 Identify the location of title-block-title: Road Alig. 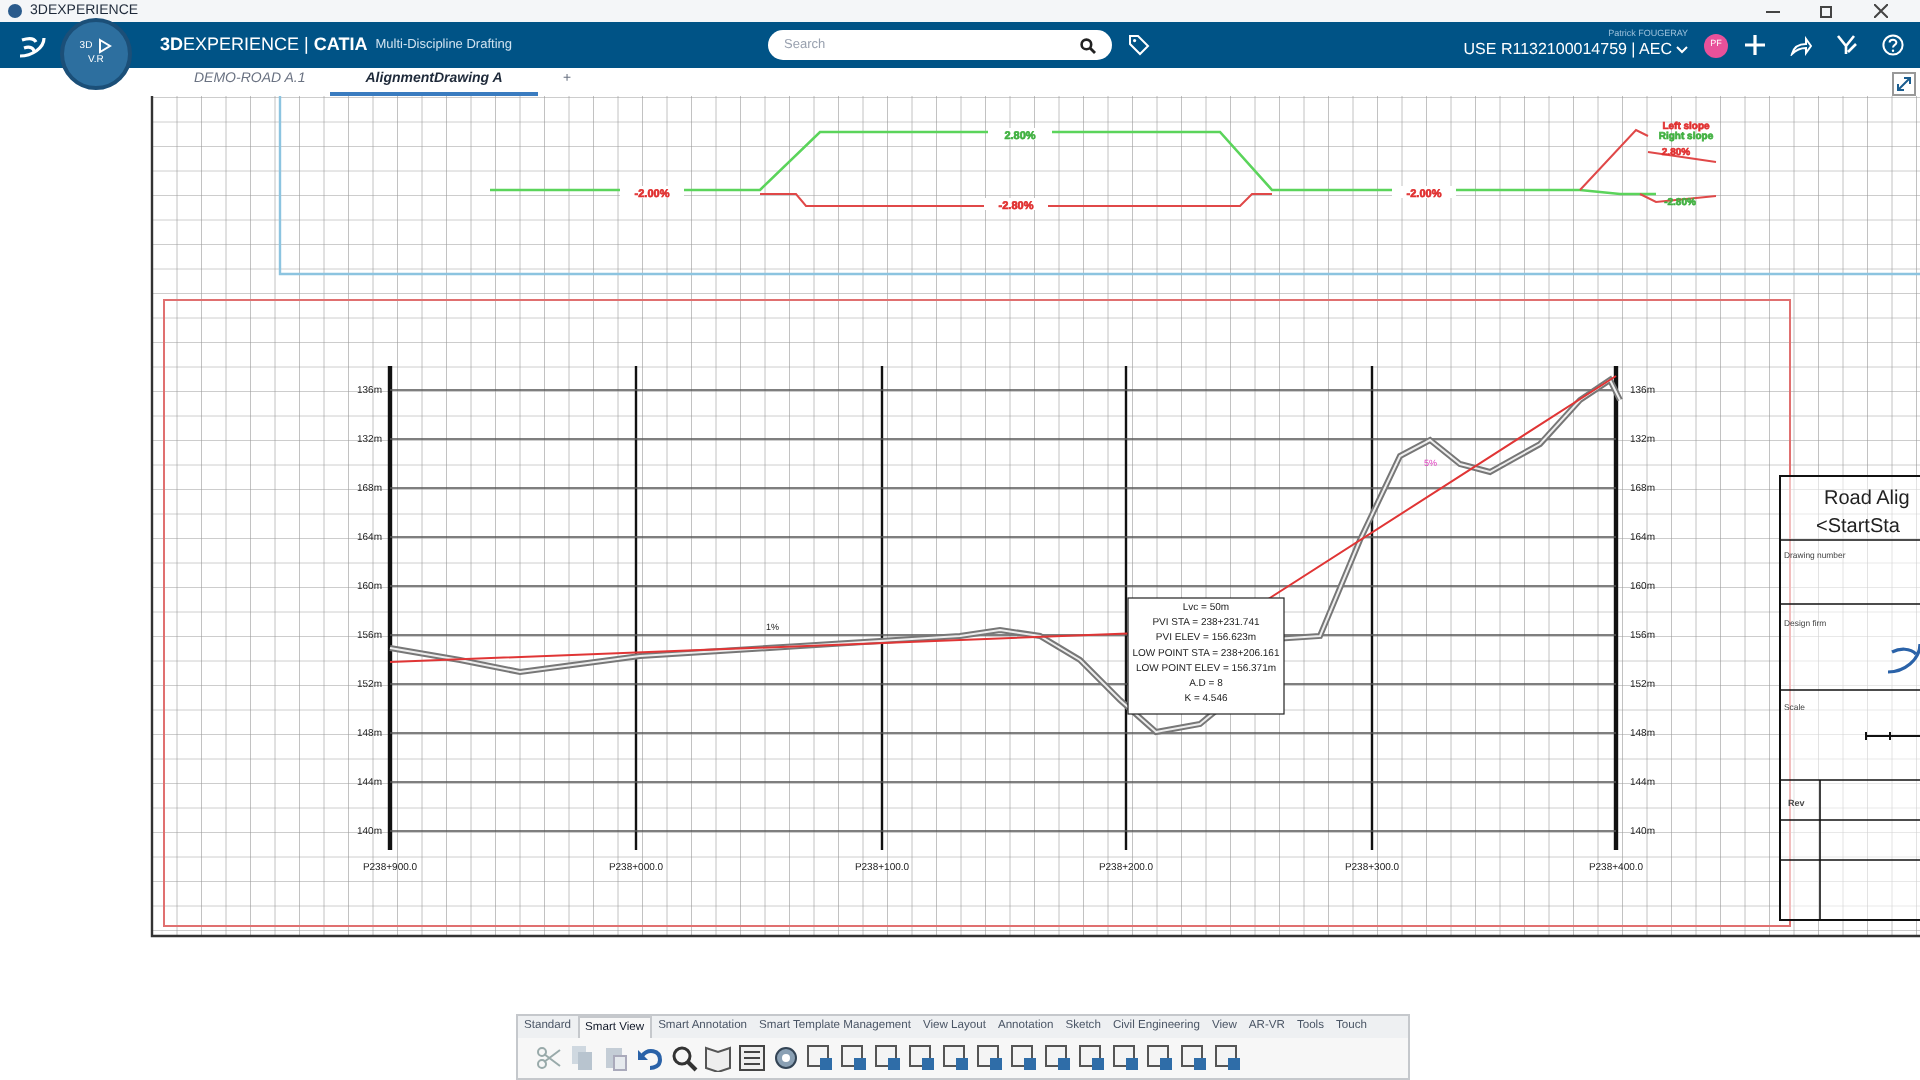
(1867, 499).